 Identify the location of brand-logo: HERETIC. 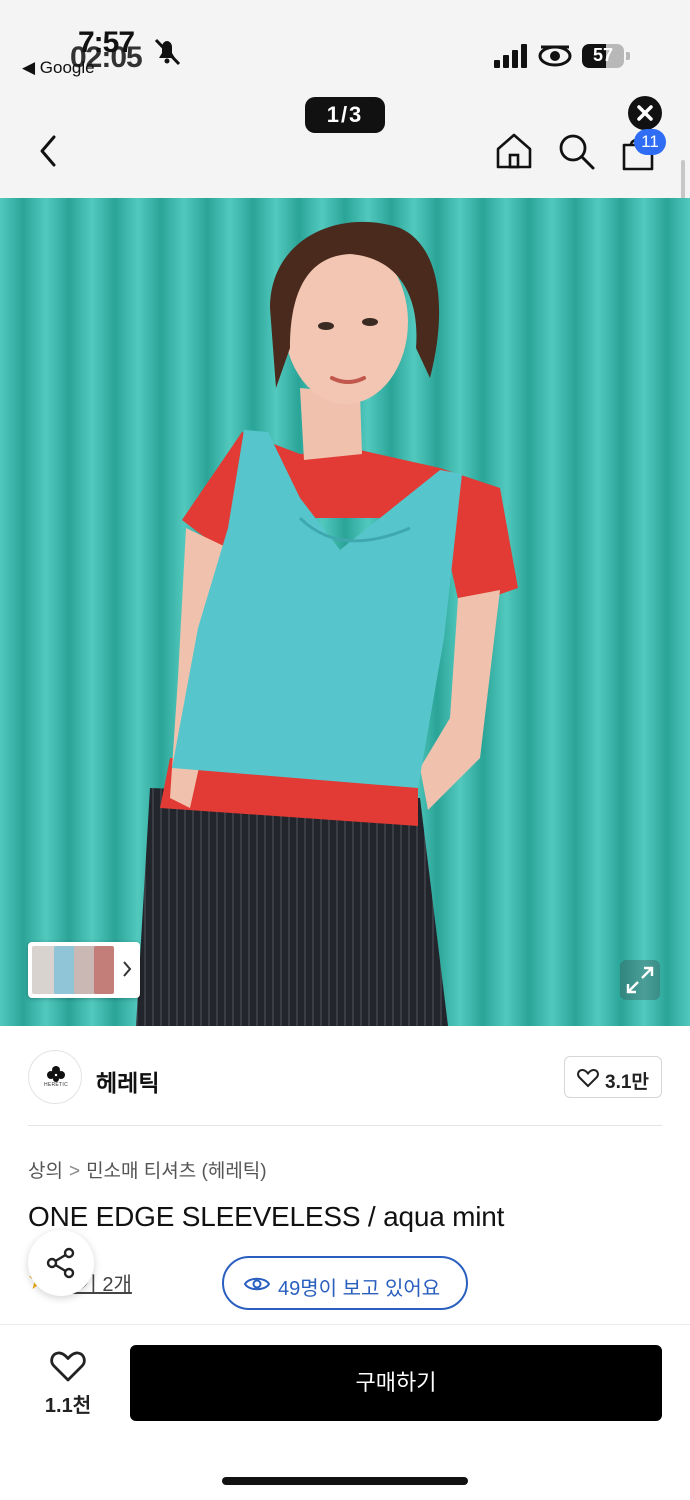
(55, 1077).